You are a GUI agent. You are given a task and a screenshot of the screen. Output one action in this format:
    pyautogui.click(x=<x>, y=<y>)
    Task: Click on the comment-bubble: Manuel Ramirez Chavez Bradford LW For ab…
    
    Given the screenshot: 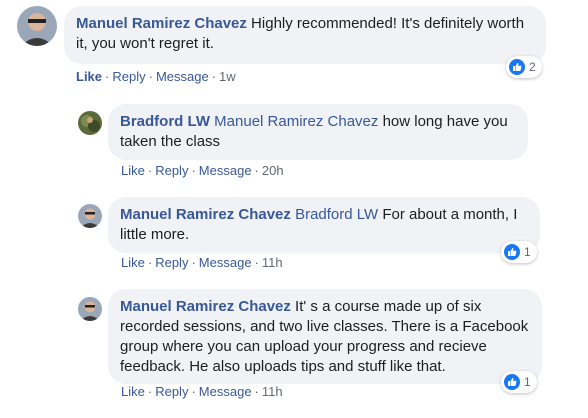 What is the action you would take?
    pyautogui.click(x=324, y=225)
    